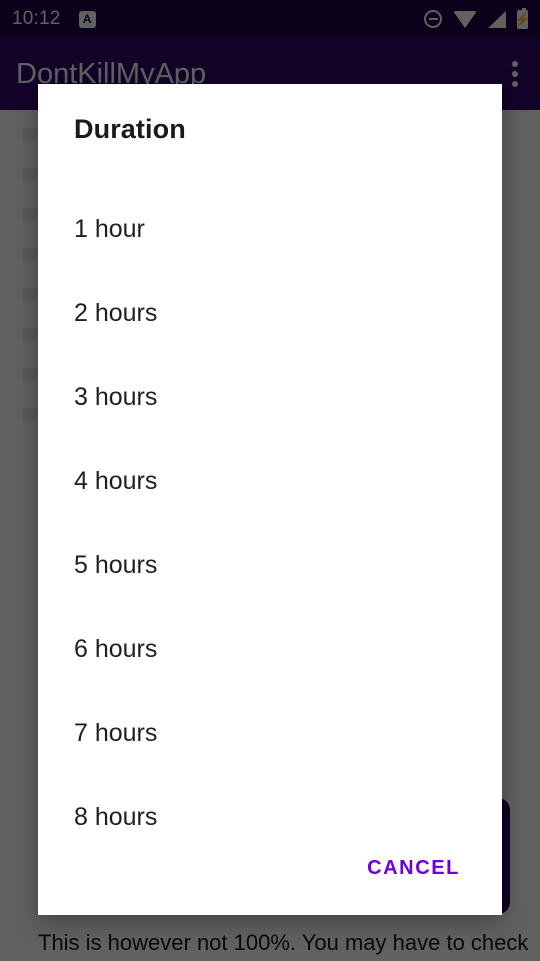  I want to click on duration-option-2-hours: 2 hours, so click(270, 313).